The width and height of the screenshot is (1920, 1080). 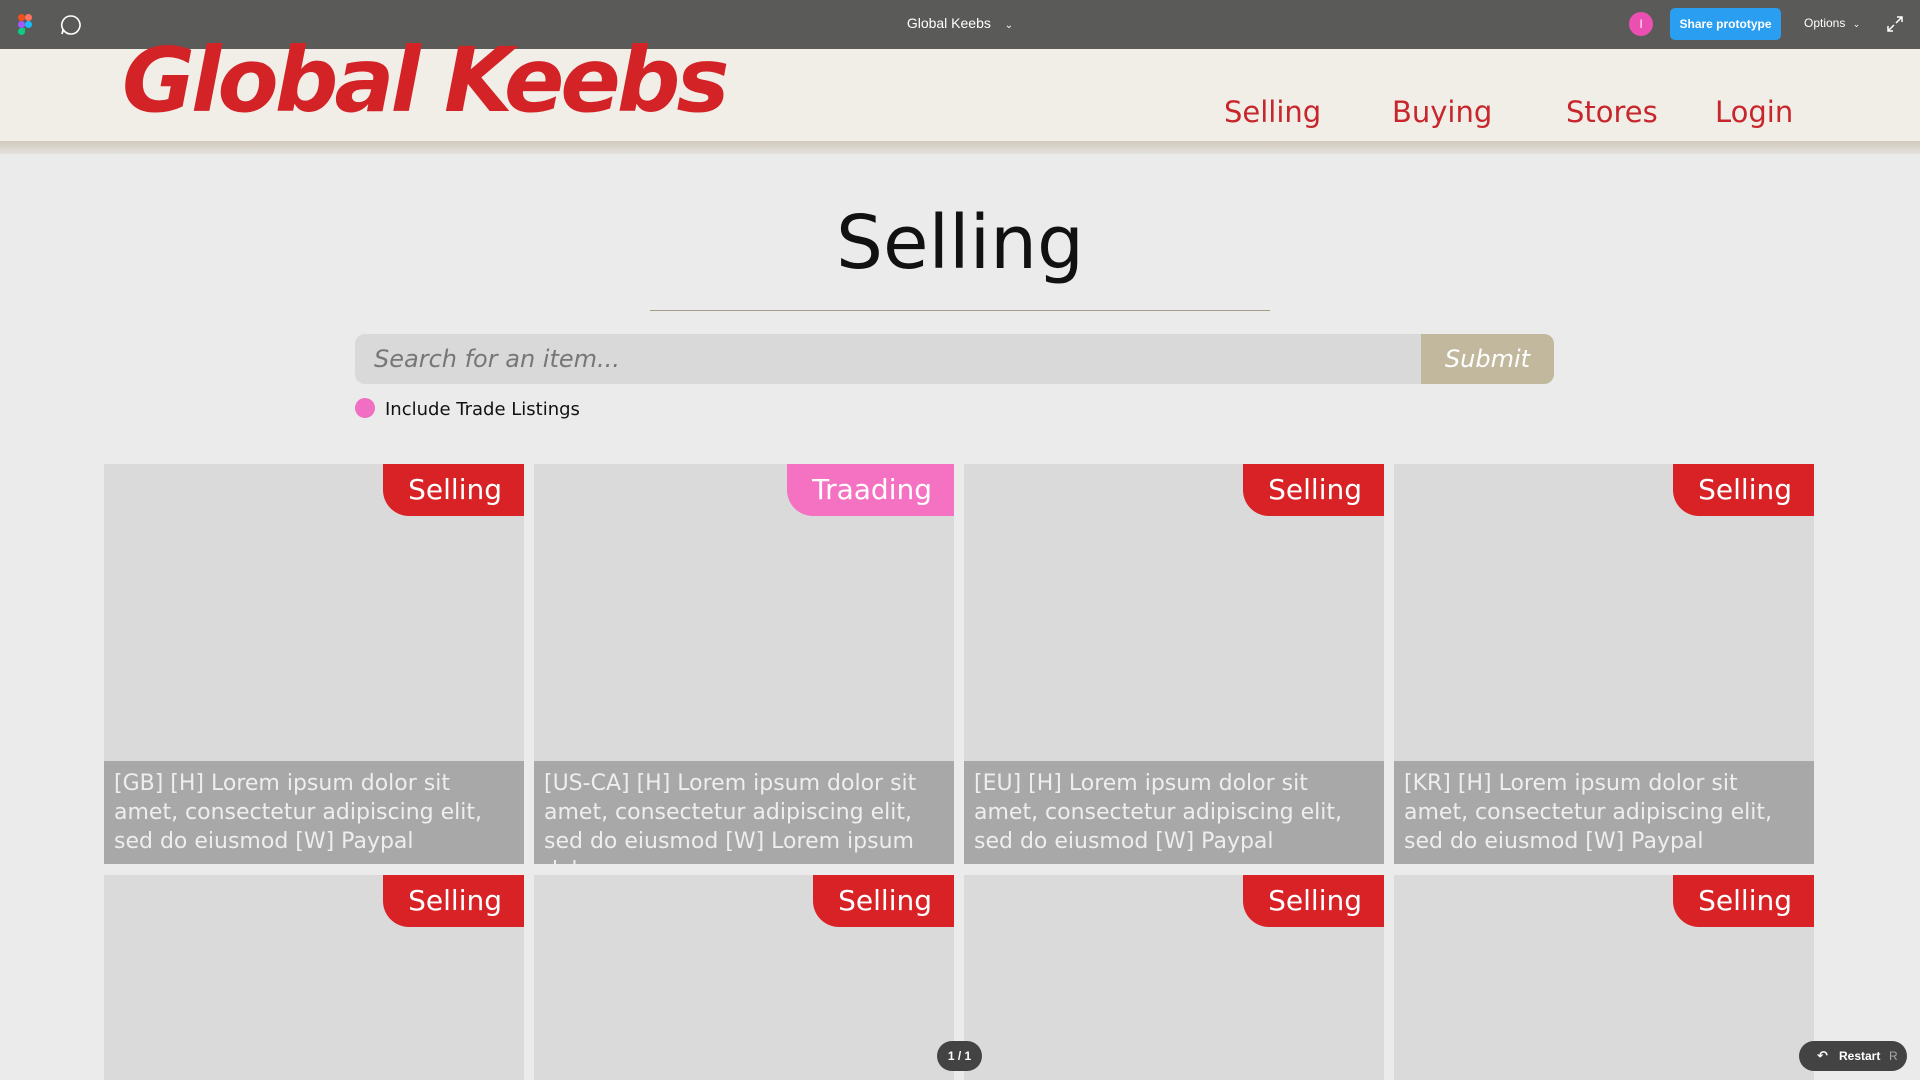 I want to click on search-bar: Submit, so click(x=954, y=359).